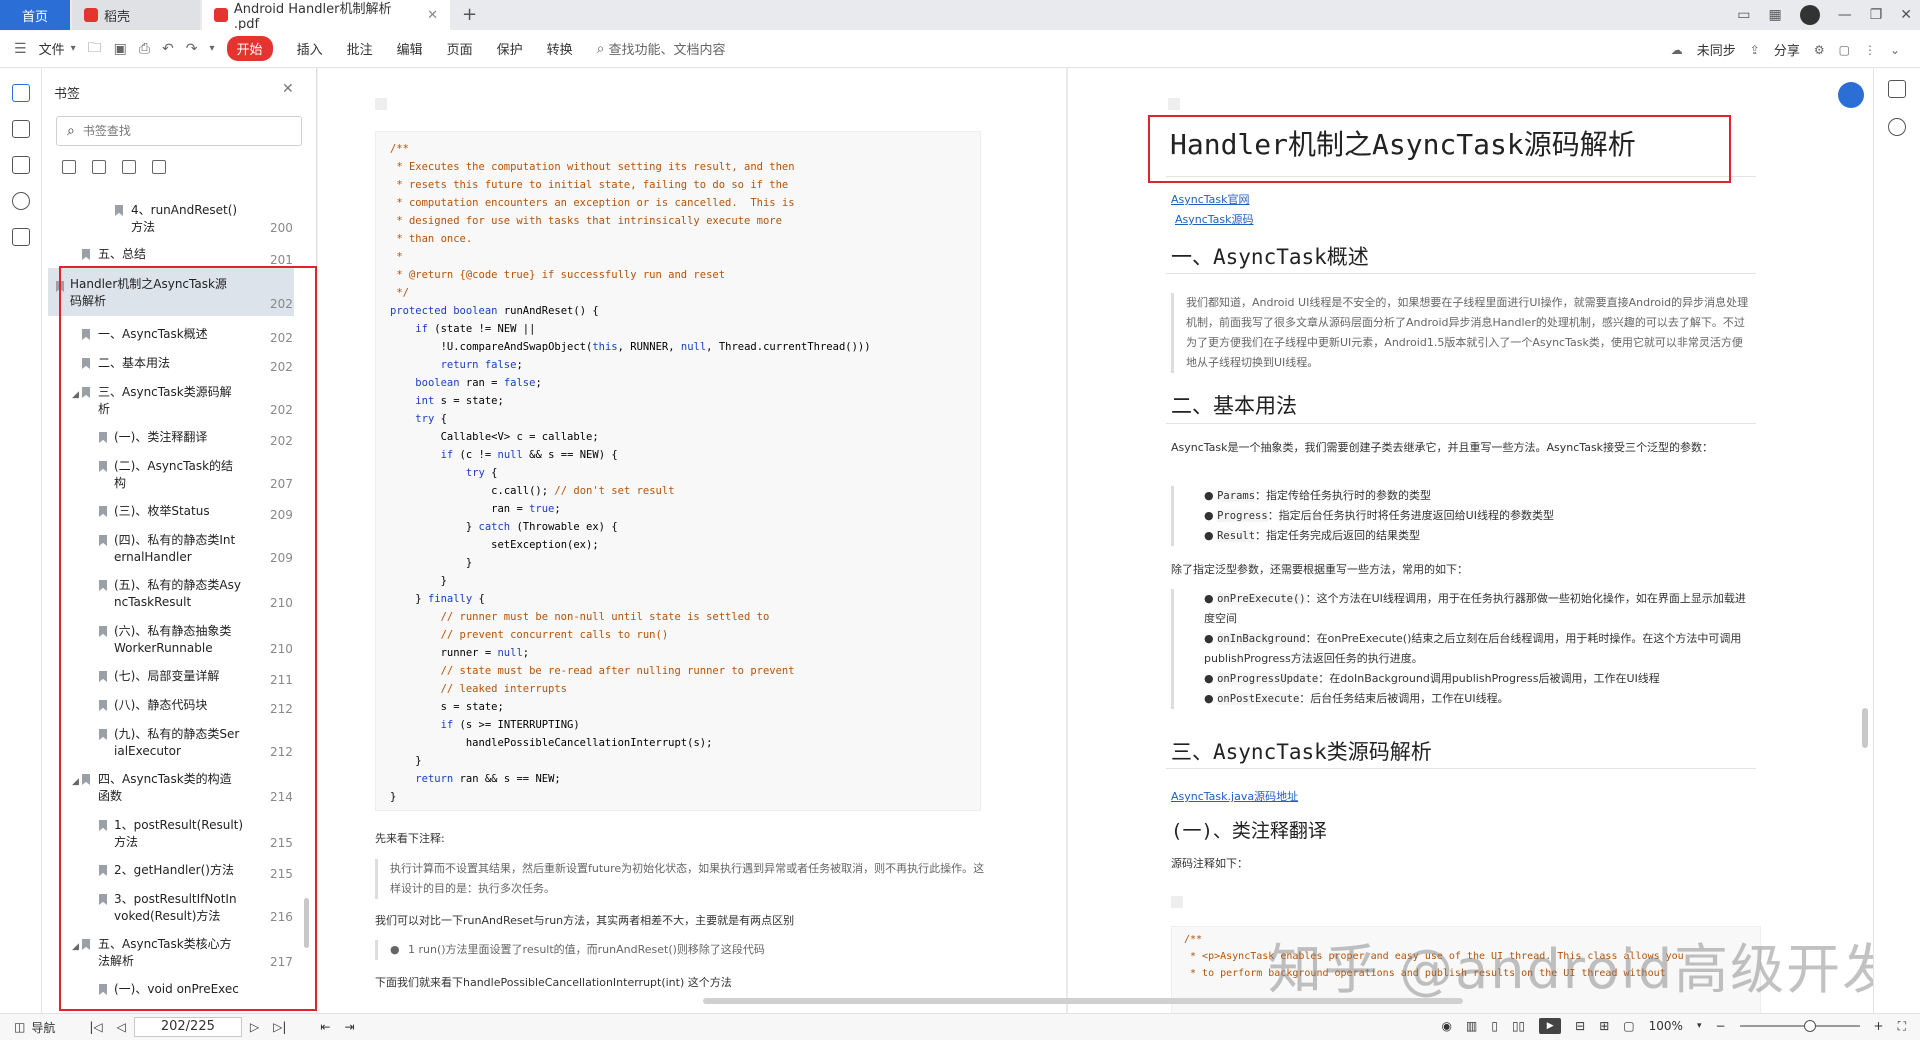 This screenshot has width=1920, height=1040. What do you see at coordinates (1809, 1026) in the screenshot?
I see `zoom-slider-handle` at bounding box center [1809, 1026].